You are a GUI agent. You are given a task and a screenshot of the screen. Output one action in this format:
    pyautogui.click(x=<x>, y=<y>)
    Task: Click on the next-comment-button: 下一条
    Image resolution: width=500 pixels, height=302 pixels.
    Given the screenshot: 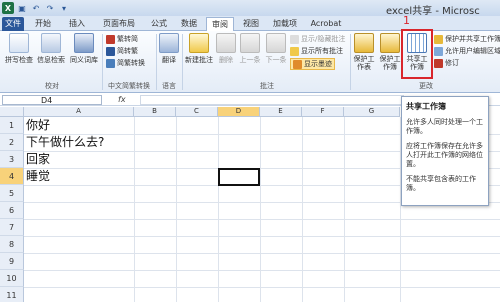 What is the action you would take?
    pyautogui.click(x=276, y=49)
    